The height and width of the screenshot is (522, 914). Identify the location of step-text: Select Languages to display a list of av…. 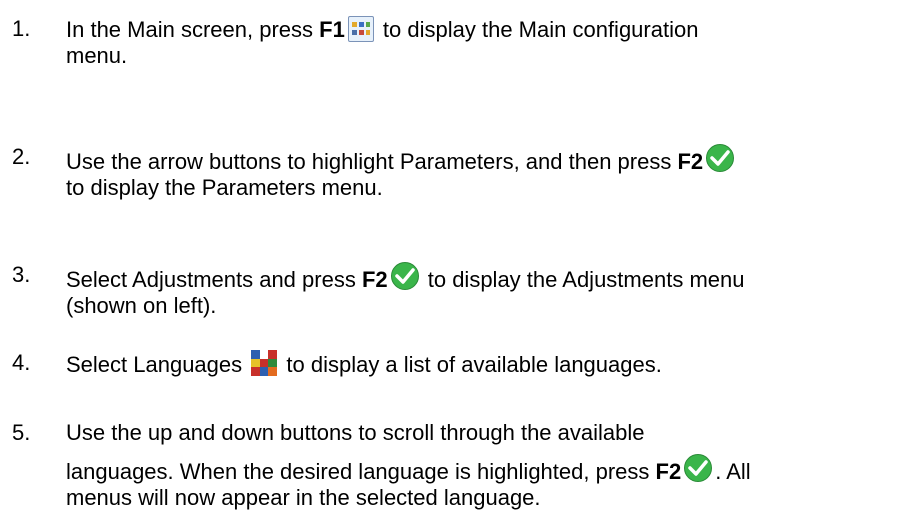
(480, 364).